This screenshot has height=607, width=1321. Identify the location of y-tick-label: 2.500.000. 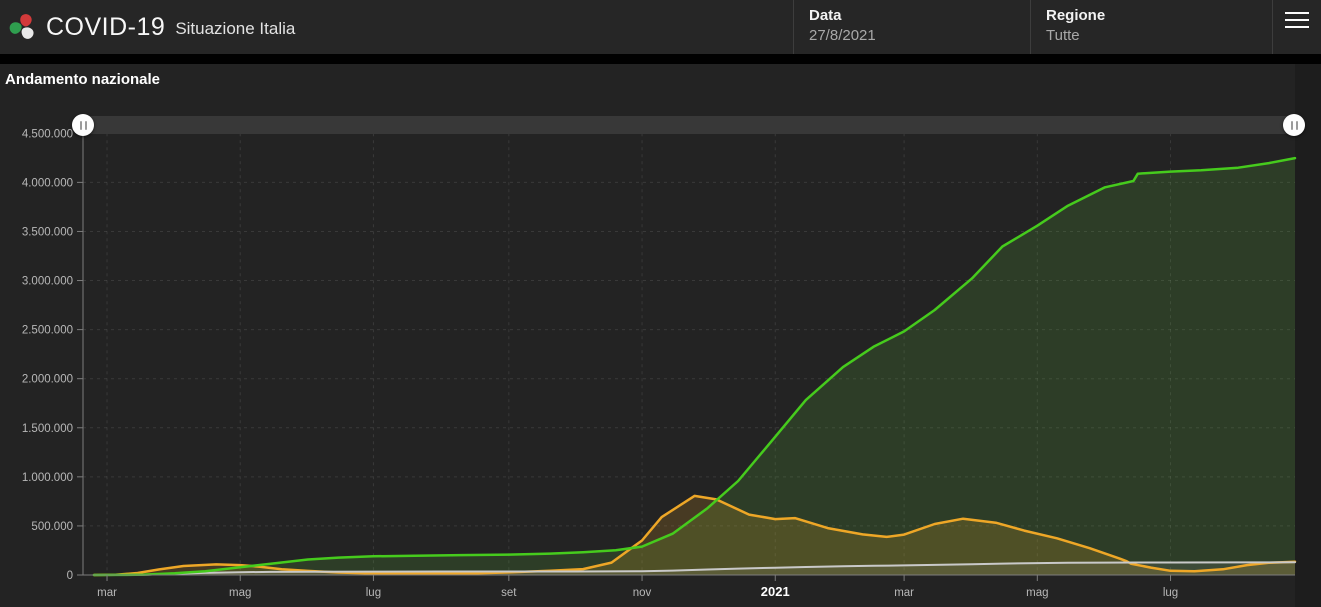
(47, 331).